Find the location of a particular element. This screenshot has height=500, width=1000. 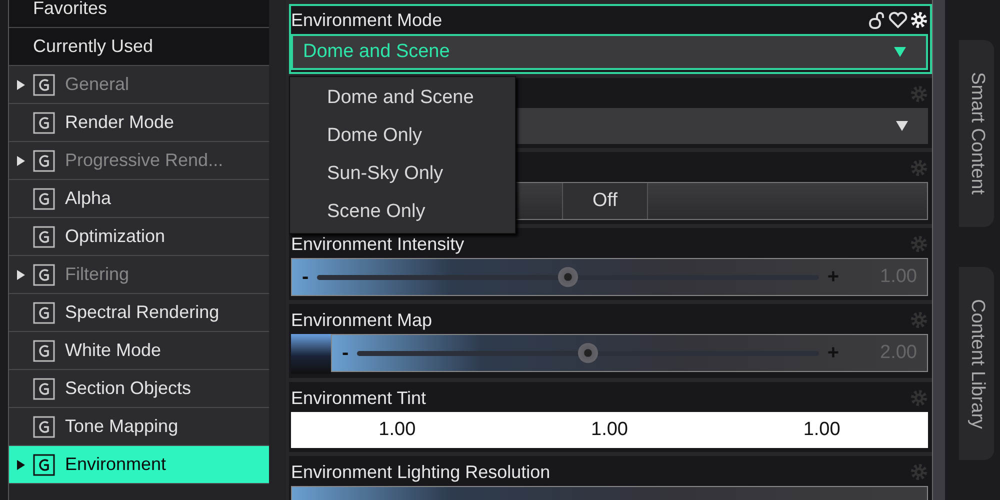

off-button: Off is located at coordinates (605, 201).